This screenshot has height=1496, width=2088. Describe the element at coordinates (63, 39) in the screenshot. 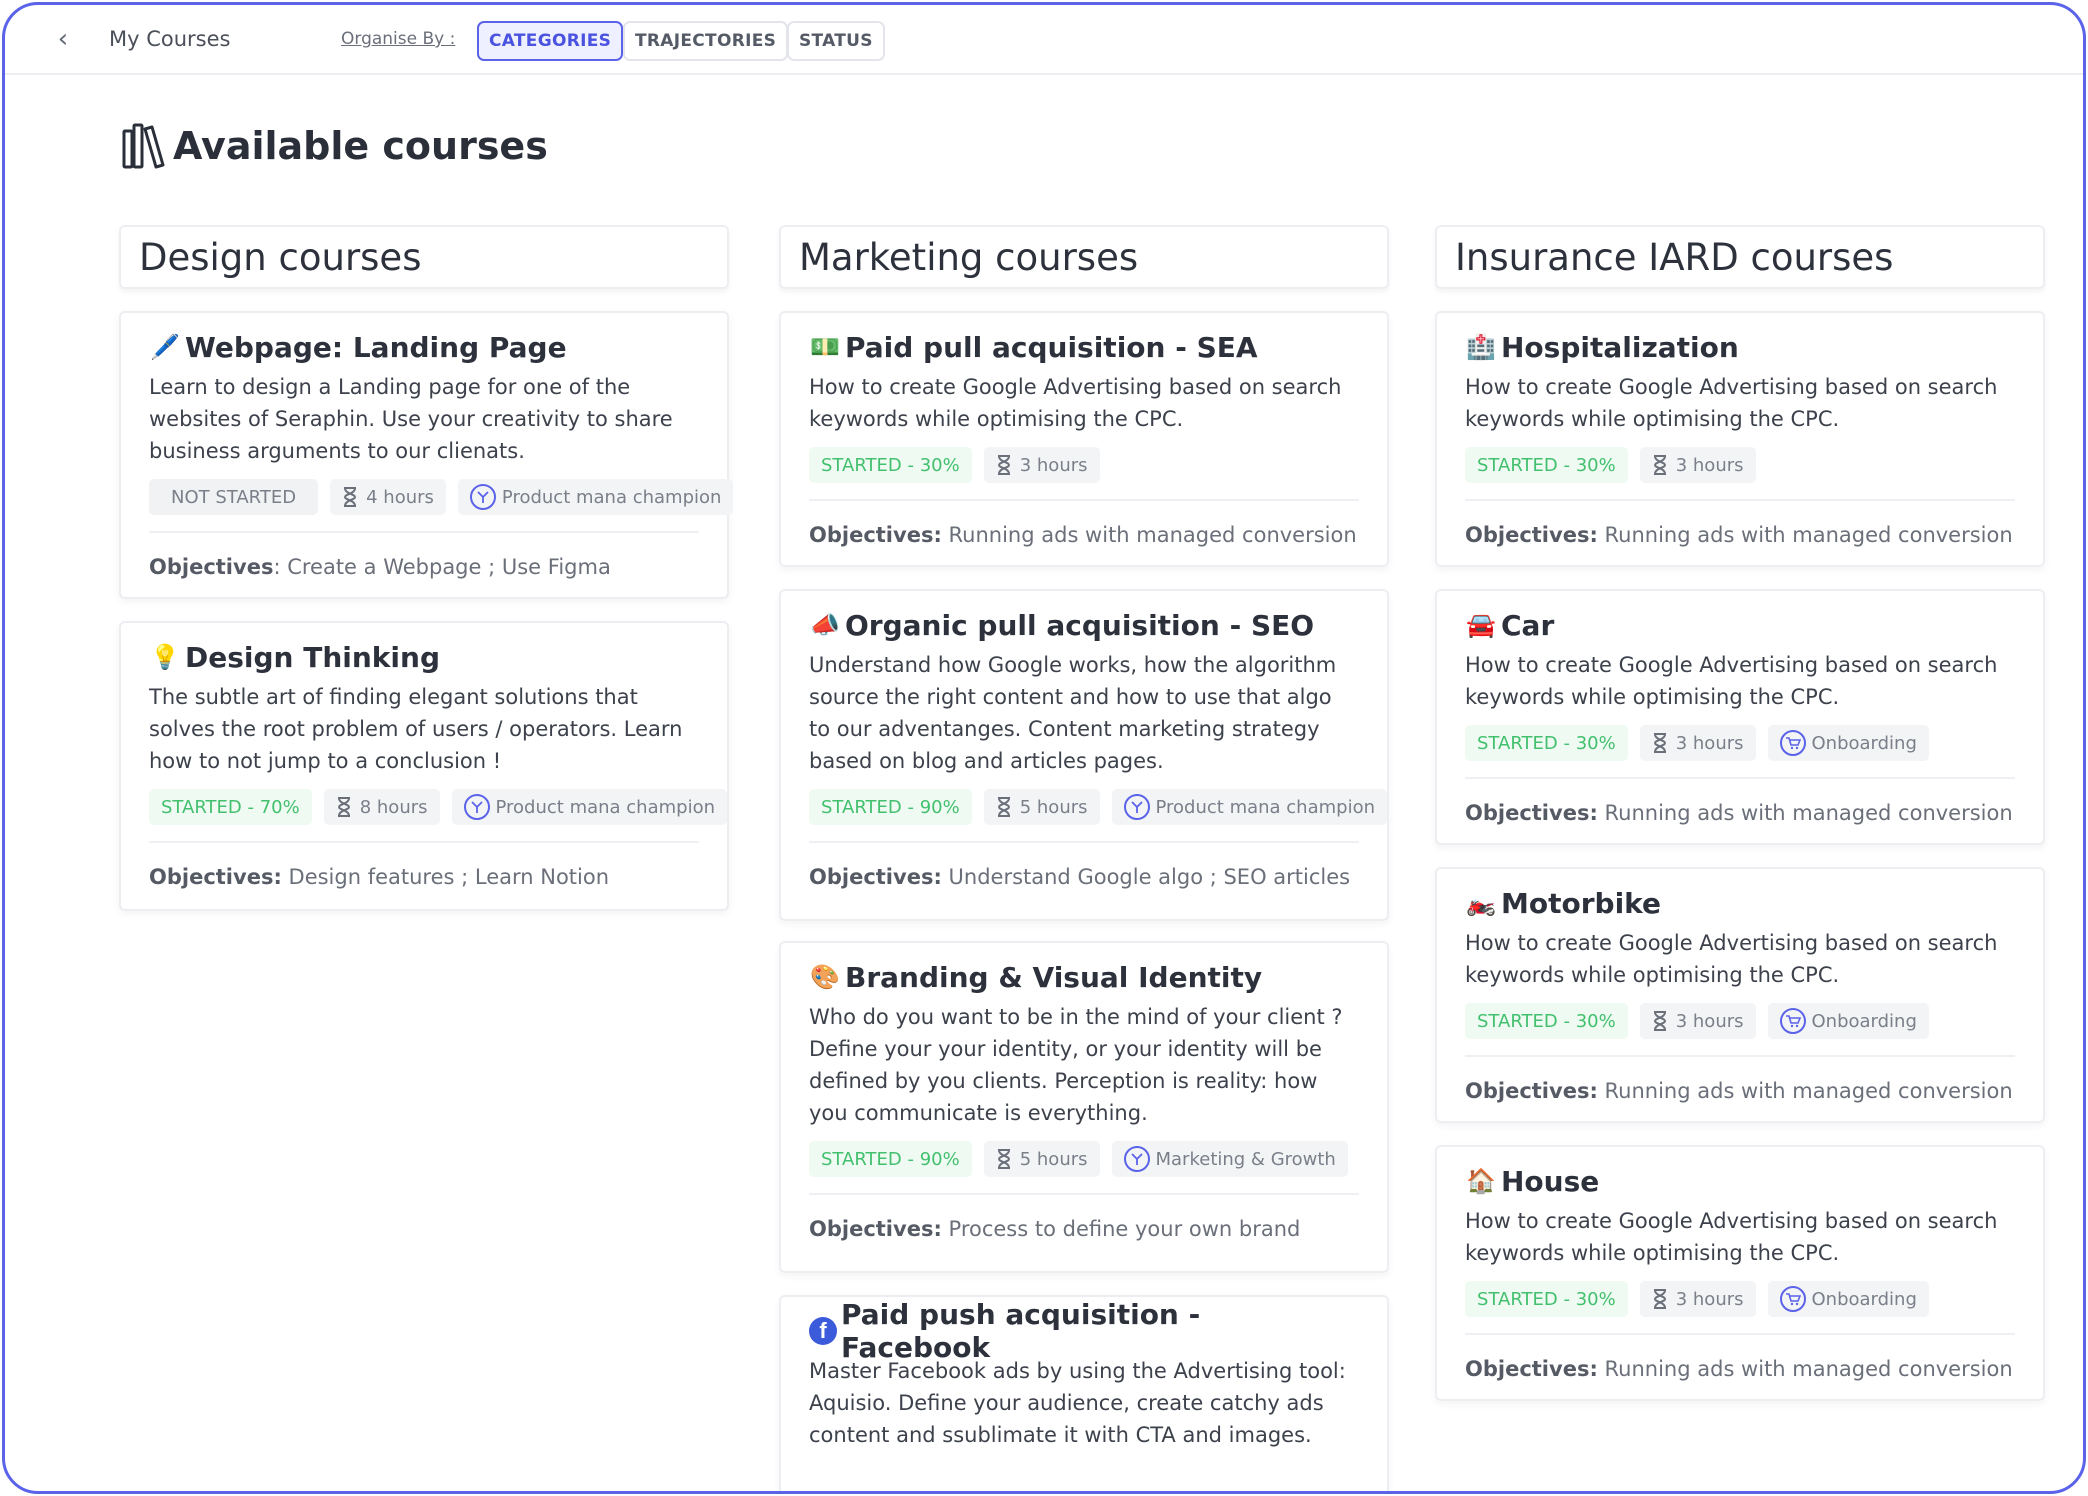

I see `back-chevron-icon: ‹` at that location.